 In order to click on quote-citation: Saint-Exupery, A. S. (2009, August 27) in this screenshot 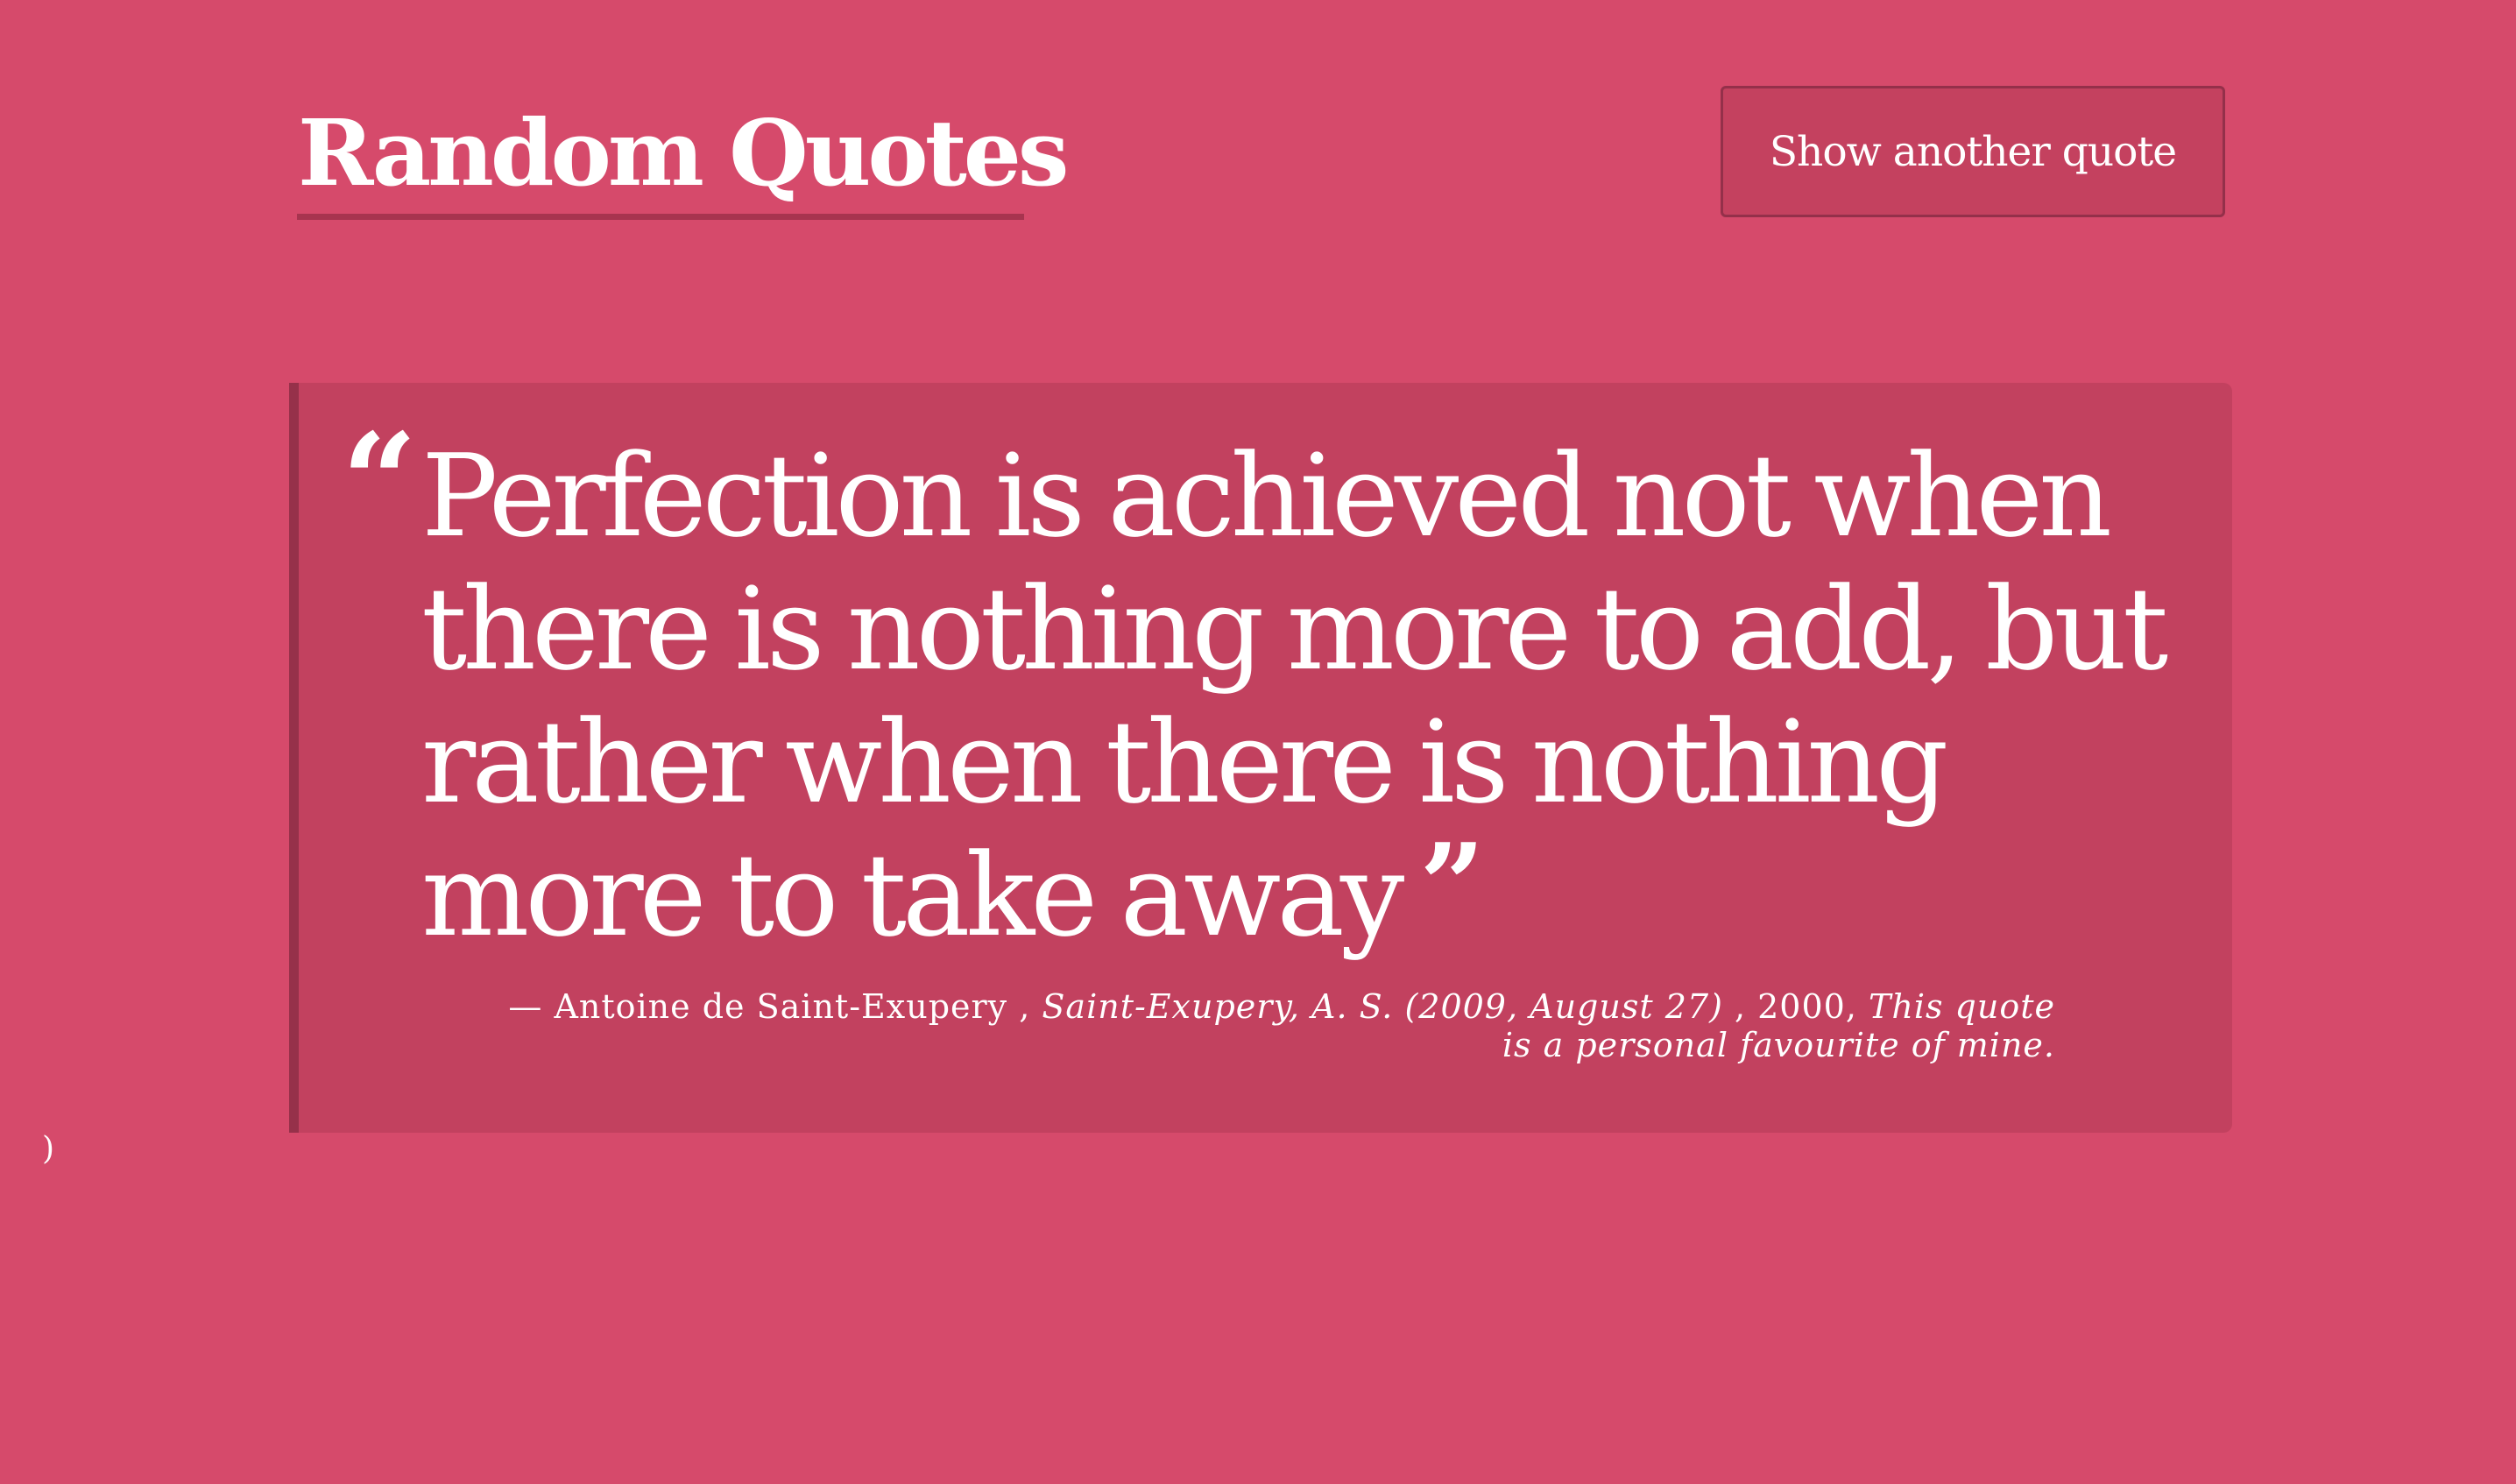, I will do `click(1382, 1006)`.